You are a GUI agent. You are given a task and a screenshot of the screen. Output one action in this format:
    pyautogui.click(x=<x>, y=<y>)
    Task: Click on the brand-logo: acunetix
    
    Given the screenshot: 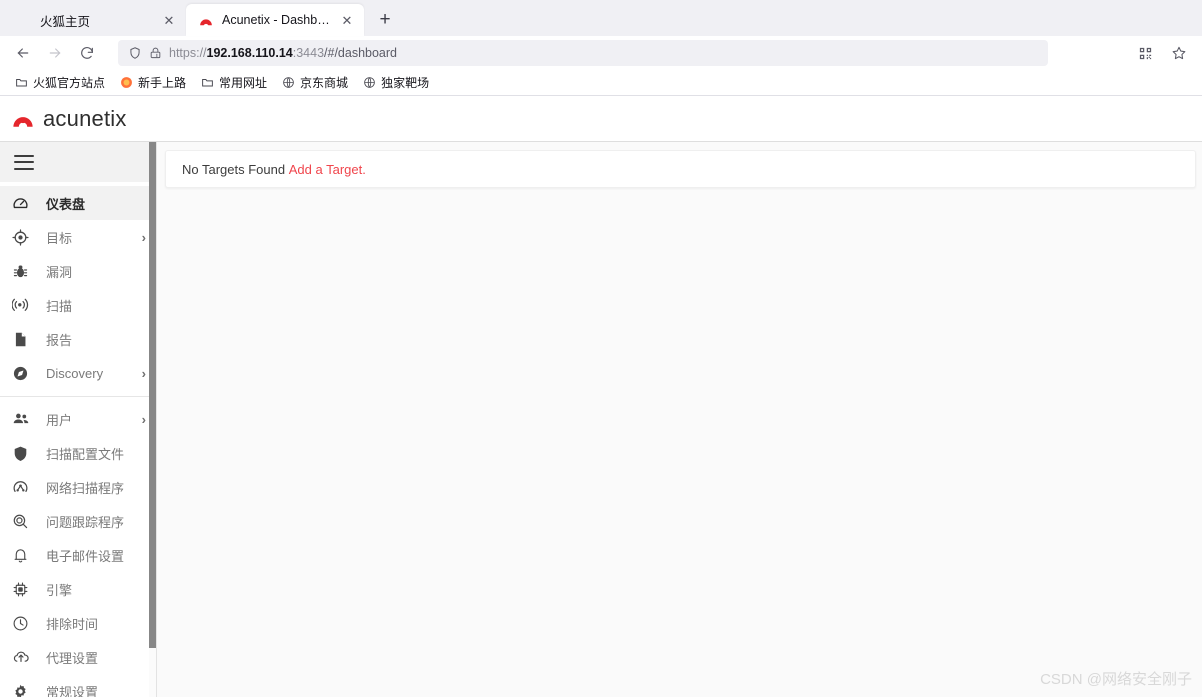 What is the action you would take?
    pyautogui.click(x=69, y=119)
    